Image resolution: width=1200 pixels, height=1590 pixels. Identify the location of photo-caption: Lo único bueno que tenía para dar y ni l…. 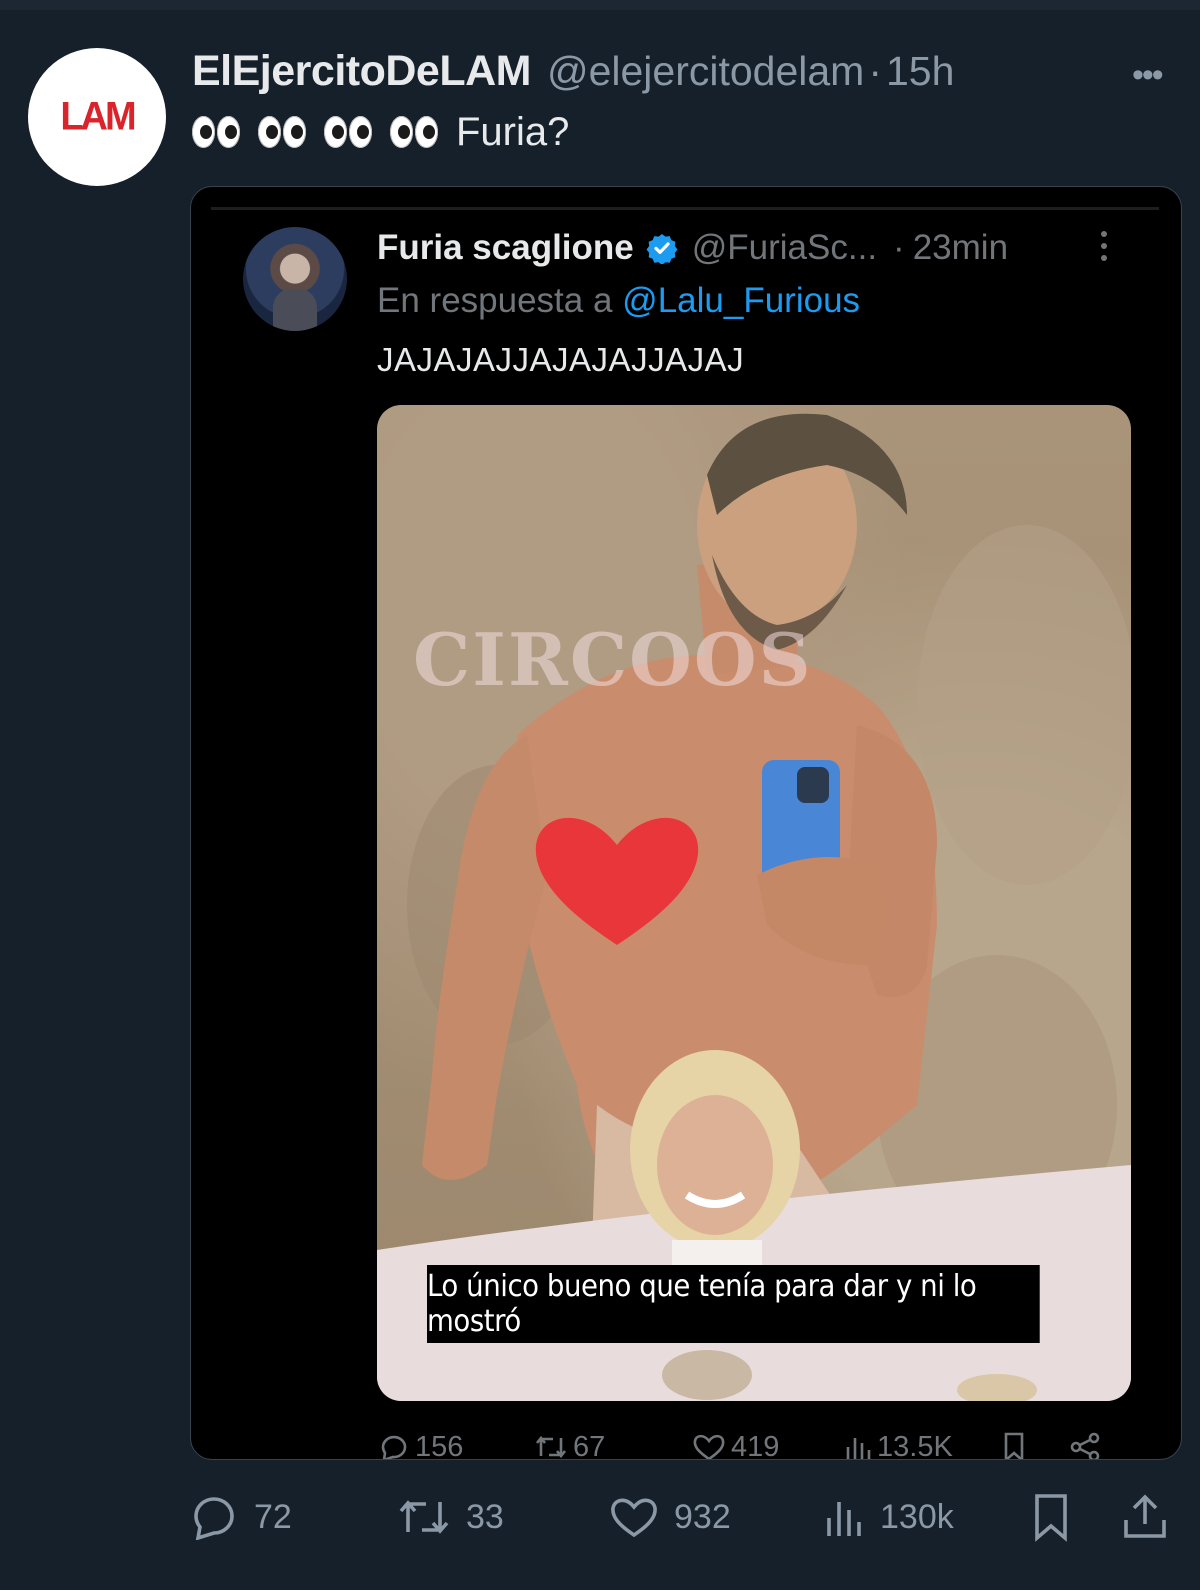
(733, 1304).